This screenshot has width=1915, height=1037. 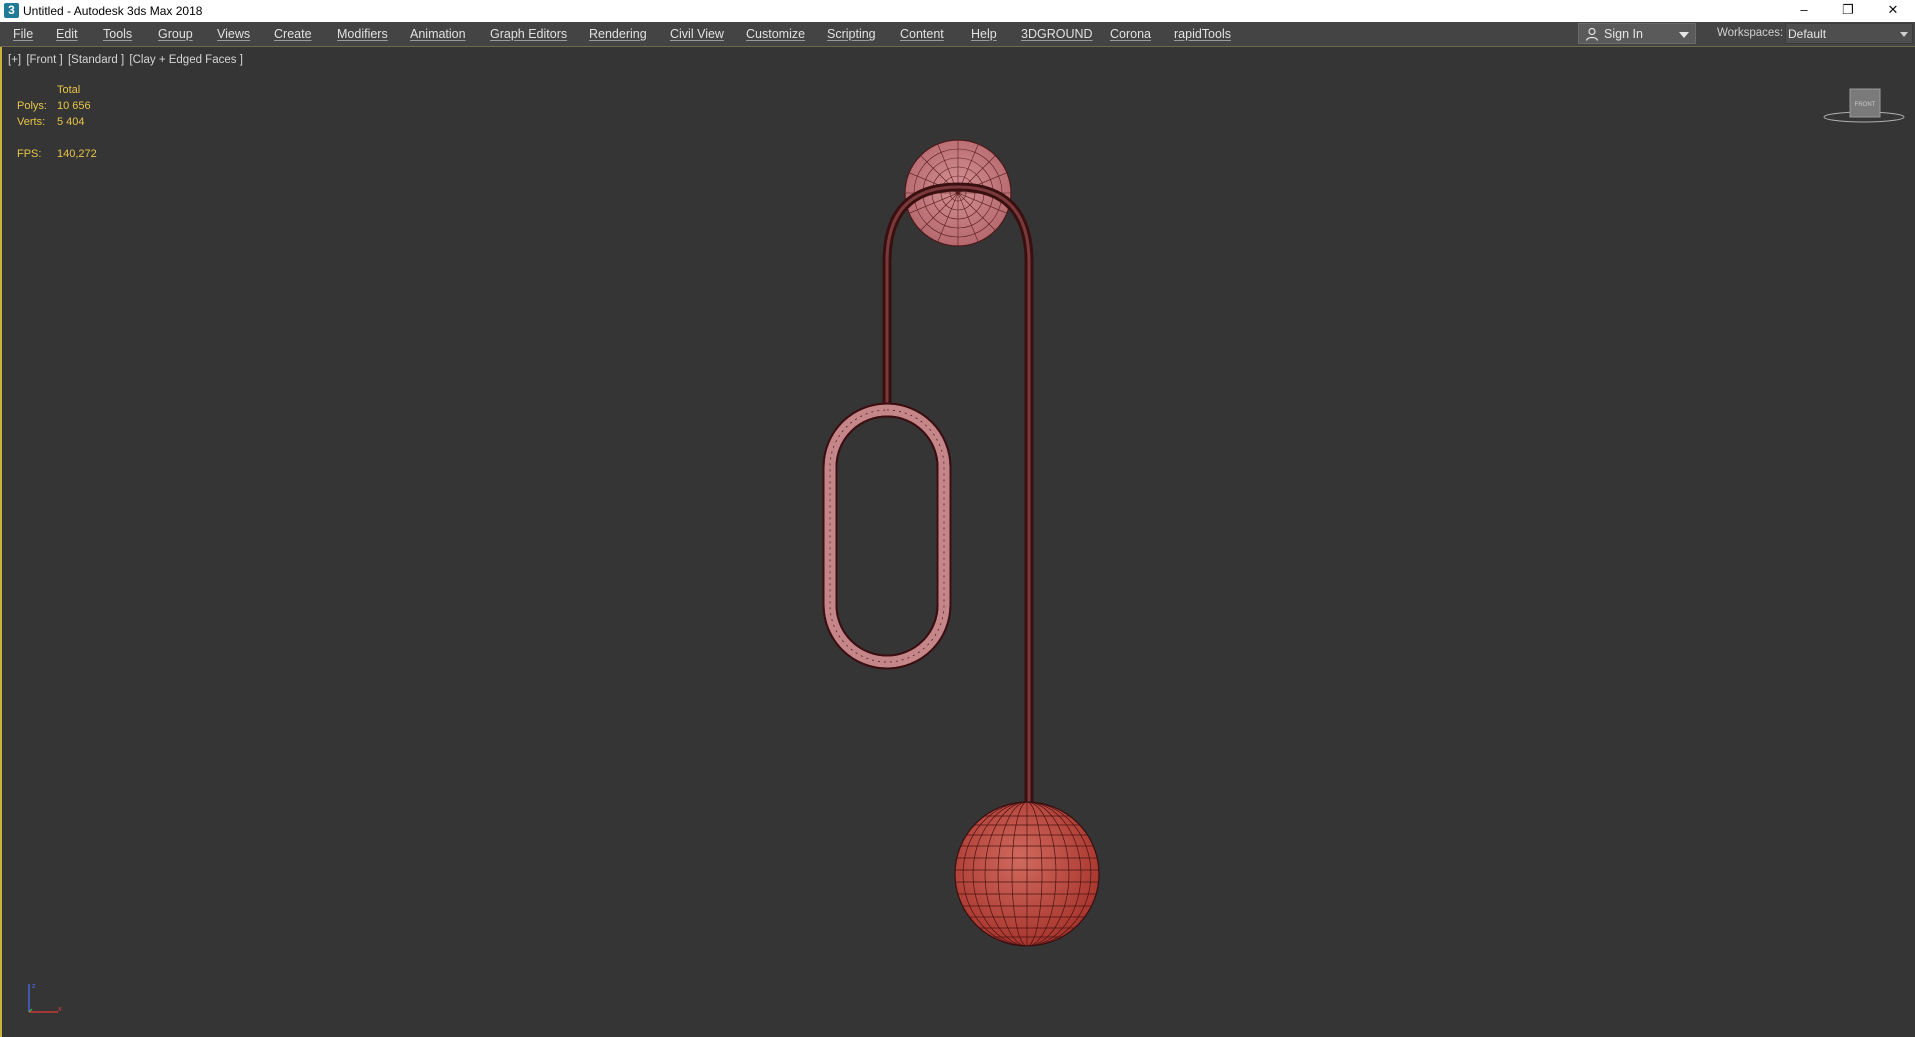 I want to click on axis-tripod: z x, so click(x=45, y=998).